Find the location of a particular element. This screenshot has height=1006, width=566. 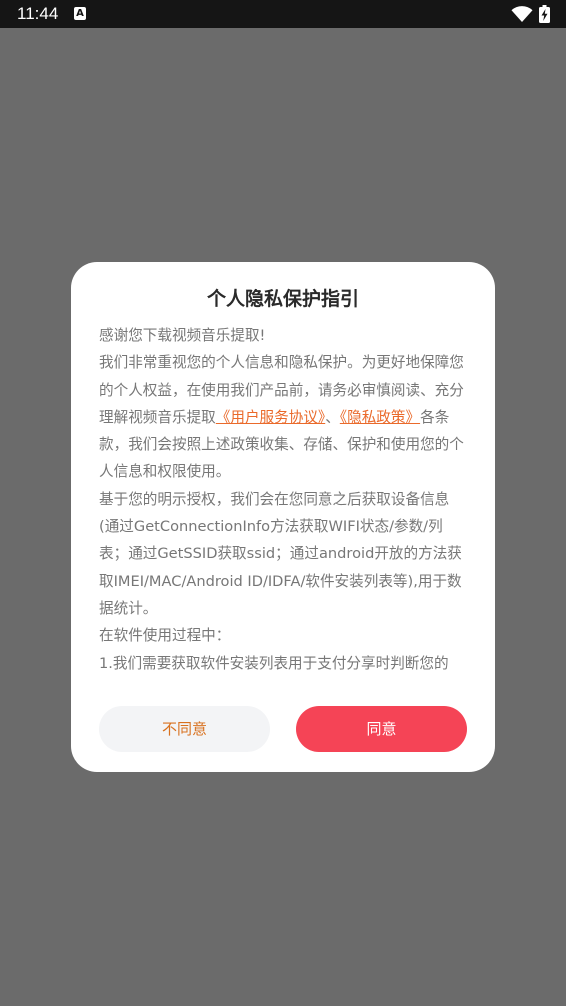

usage-item-text: 1.我们需要获取软件安装列表用于支付分享时判断您的 is located at coordinates (274, 663).